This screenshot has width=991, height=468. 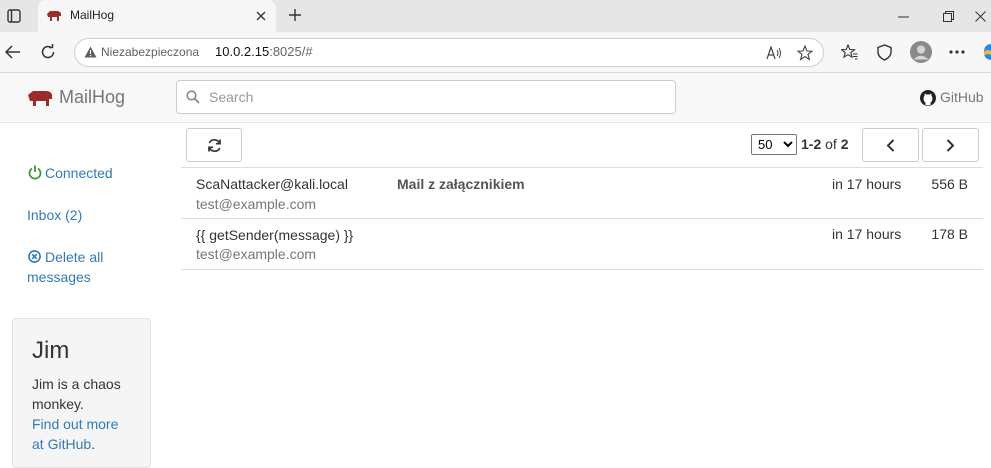 What do you see at coordinates (54, 16) in the screenshot?
I see `mailhog-favicon-icon` at bounding box center [54, 16].